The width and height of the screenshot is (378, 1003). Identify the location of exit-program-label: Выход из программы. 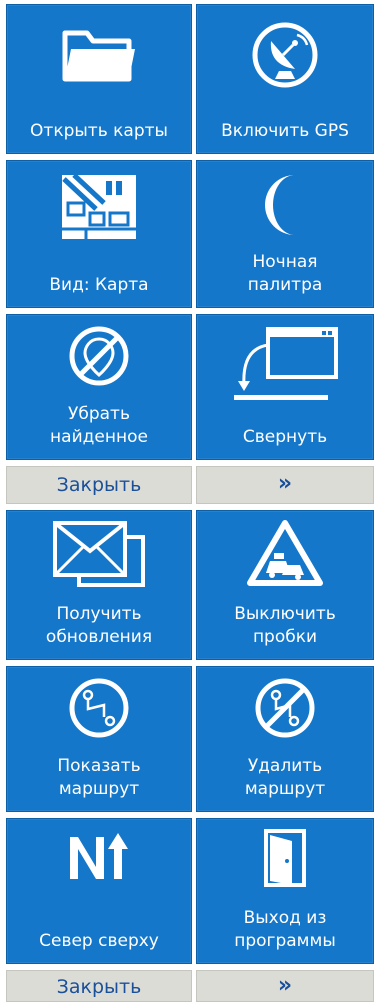
(285, 929).